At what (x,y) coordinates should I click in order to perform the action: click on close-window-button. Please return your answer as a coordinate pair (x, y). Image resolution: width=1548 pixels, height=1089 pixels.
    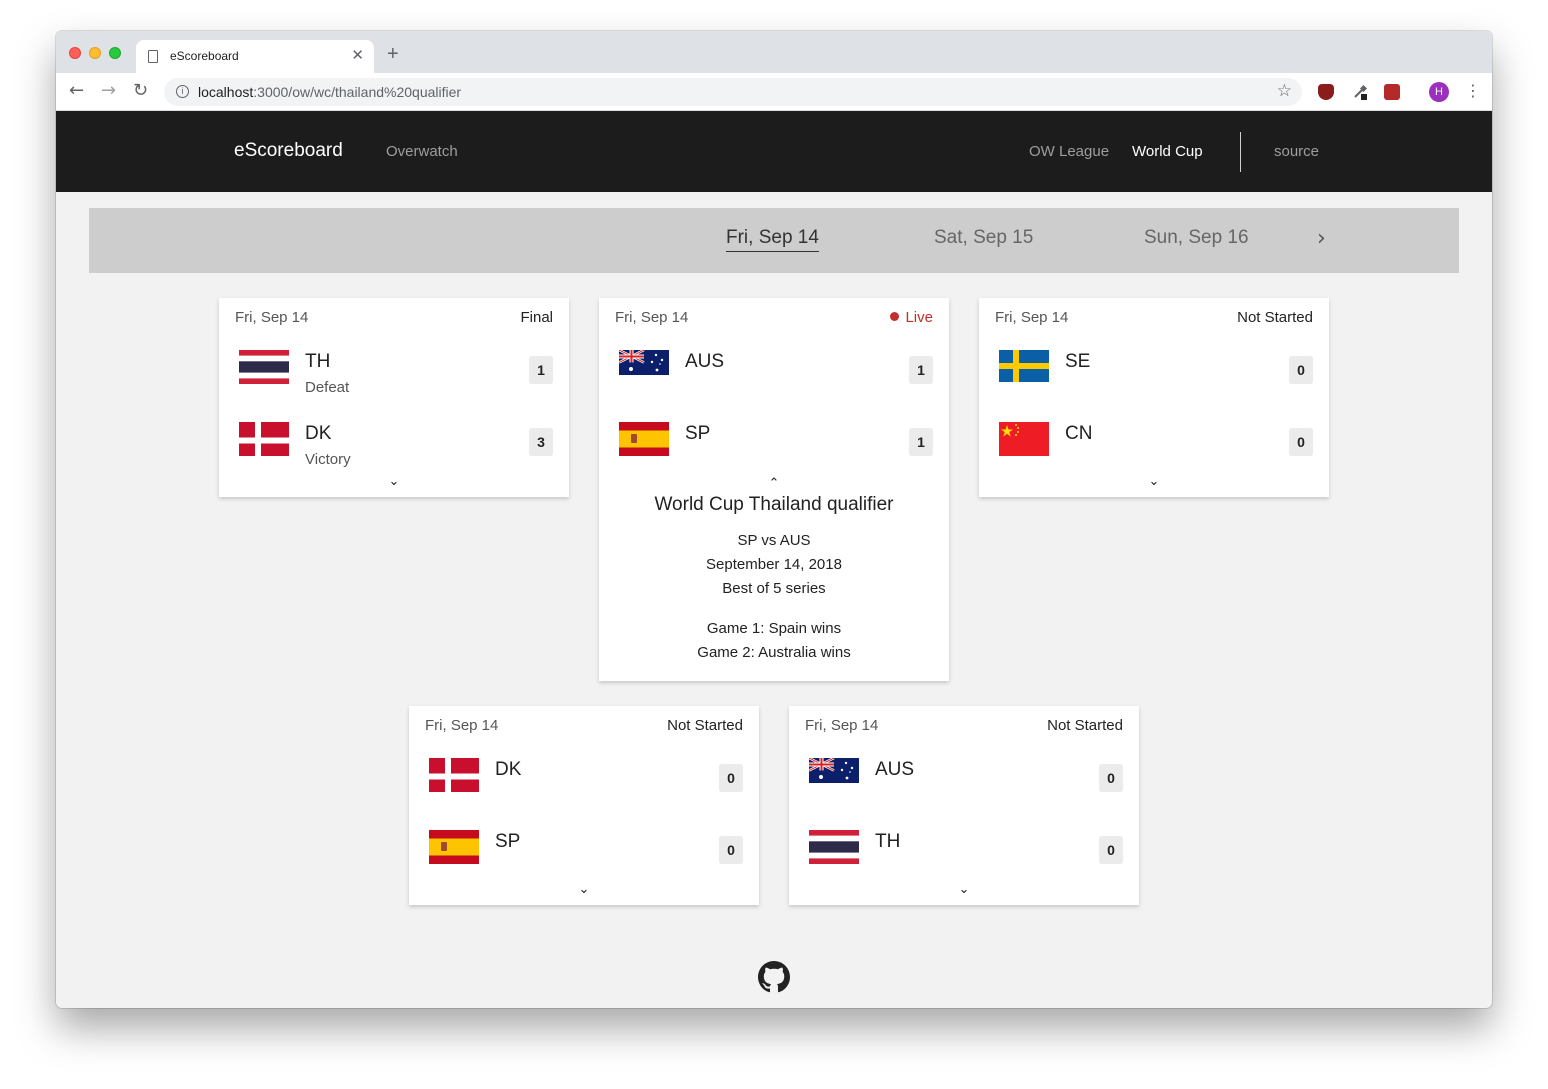
    Looking at the image, I should click on (75, 53).